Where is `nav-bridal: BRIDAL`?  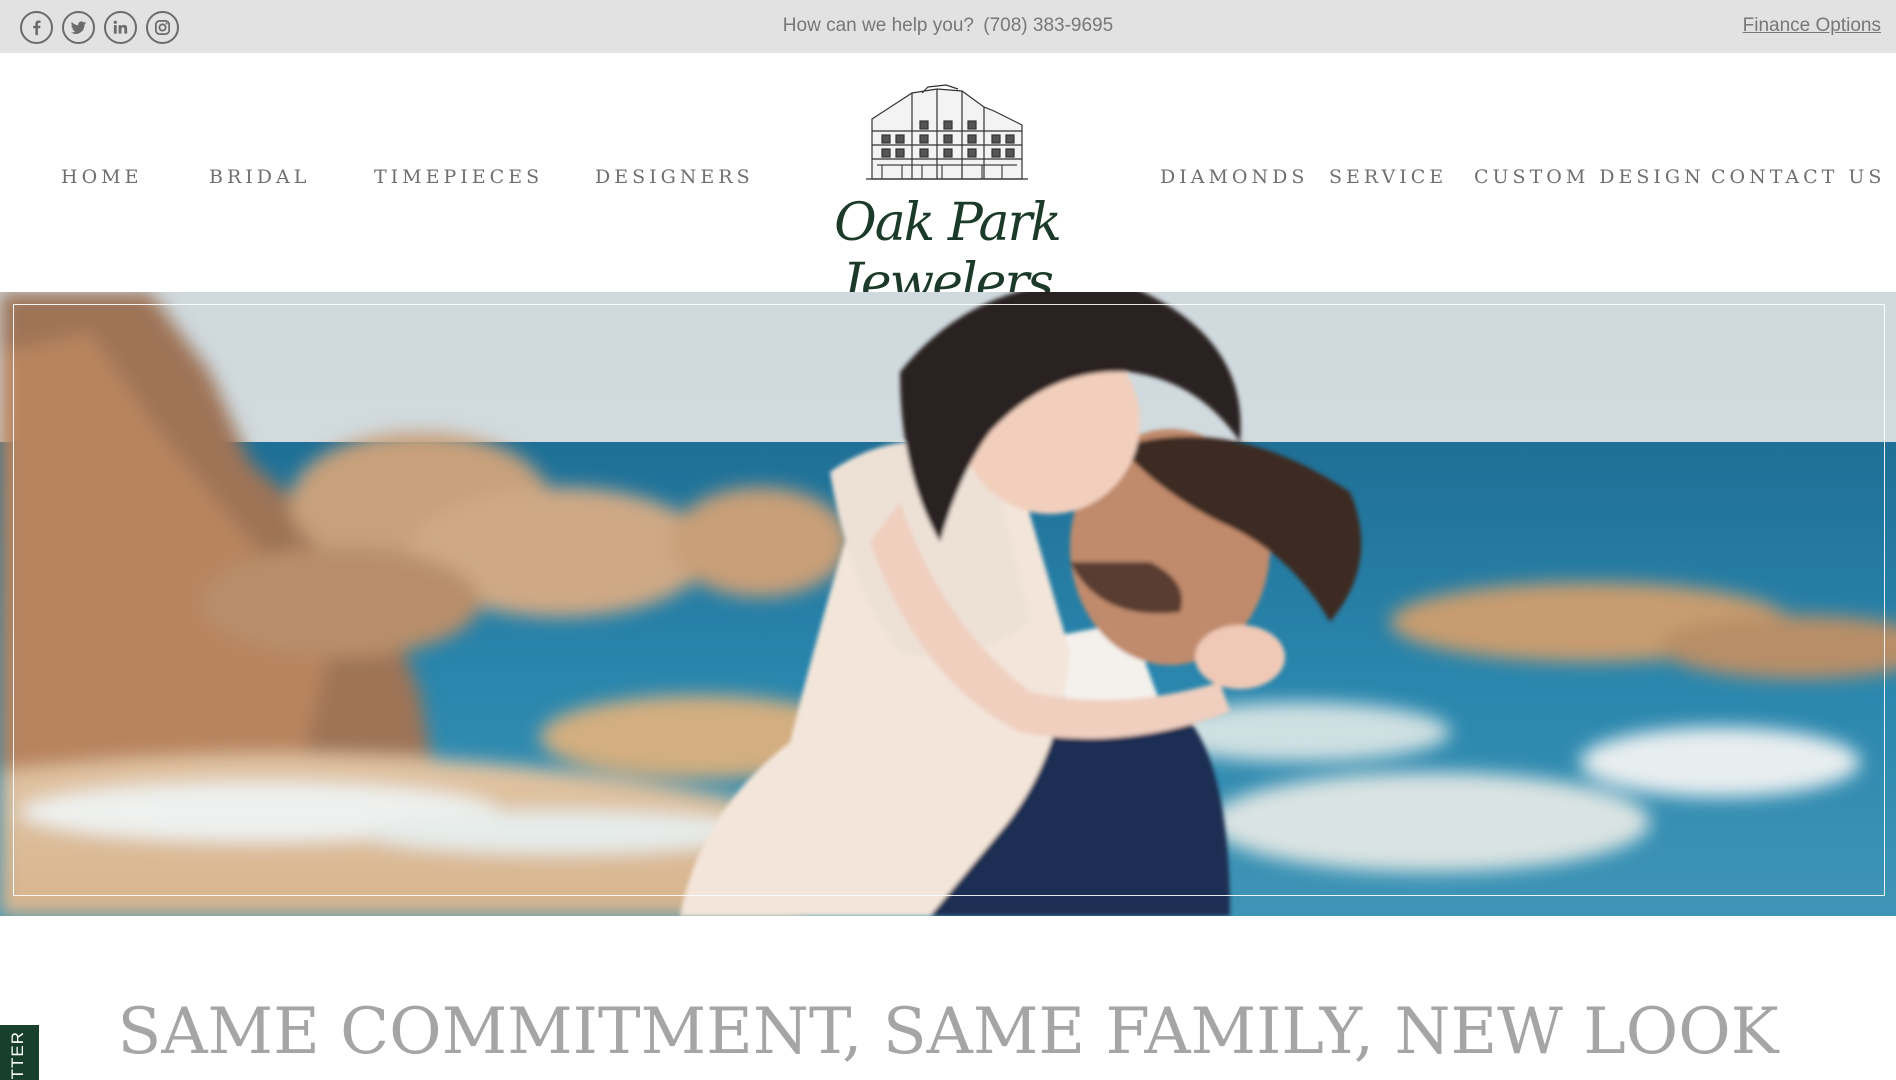 nav-bridal: BRIDAL is located at coordinates (259, 177).